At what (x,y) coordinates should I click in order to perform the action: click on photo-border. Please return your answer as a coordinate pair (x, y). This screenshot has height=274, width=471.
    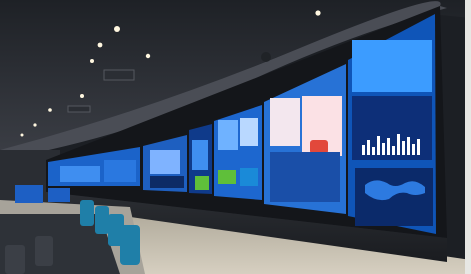
    Looking at the image, I should click on (468, 137).